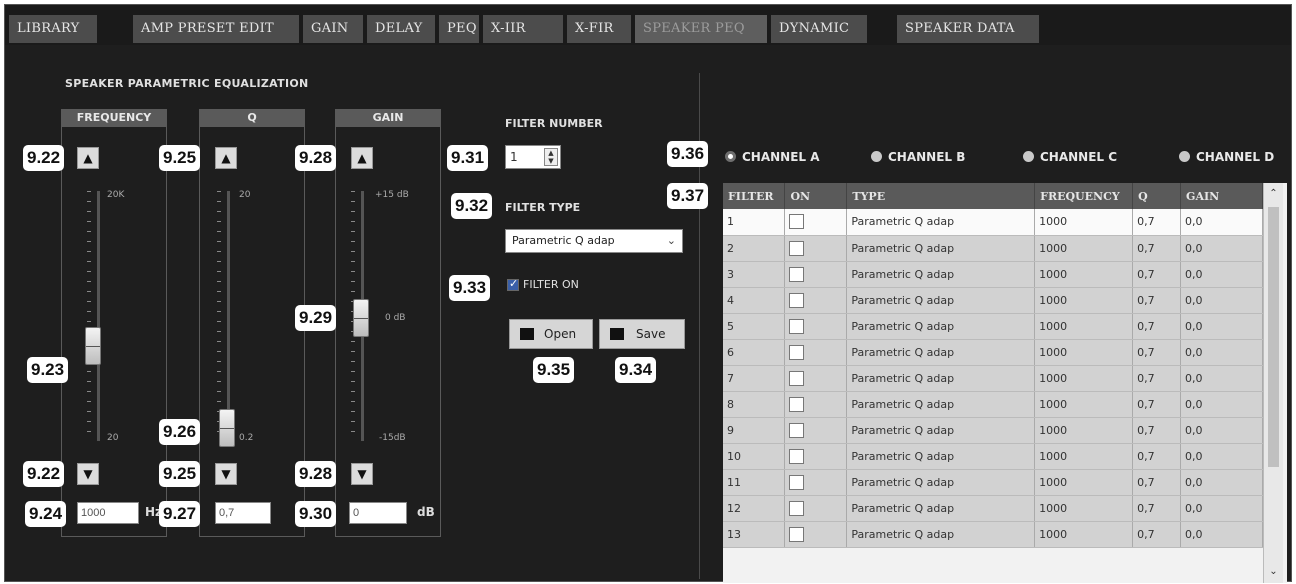 This screenshot has height=584, width=1296. I want to click on radio-icon, so click(1028, 156).